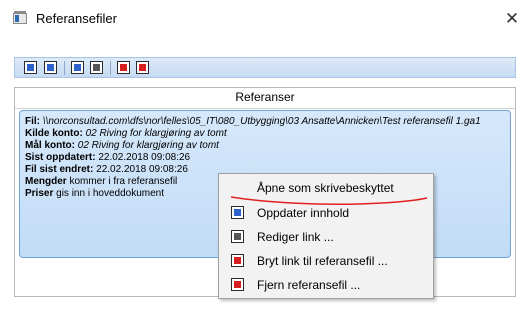 This screenshot has height=316, width=531. Describe the element at coordinates (148, 145) in the screenshot. I see `target-account-value: 02 Riving for klargjøring av tomt` at that location.